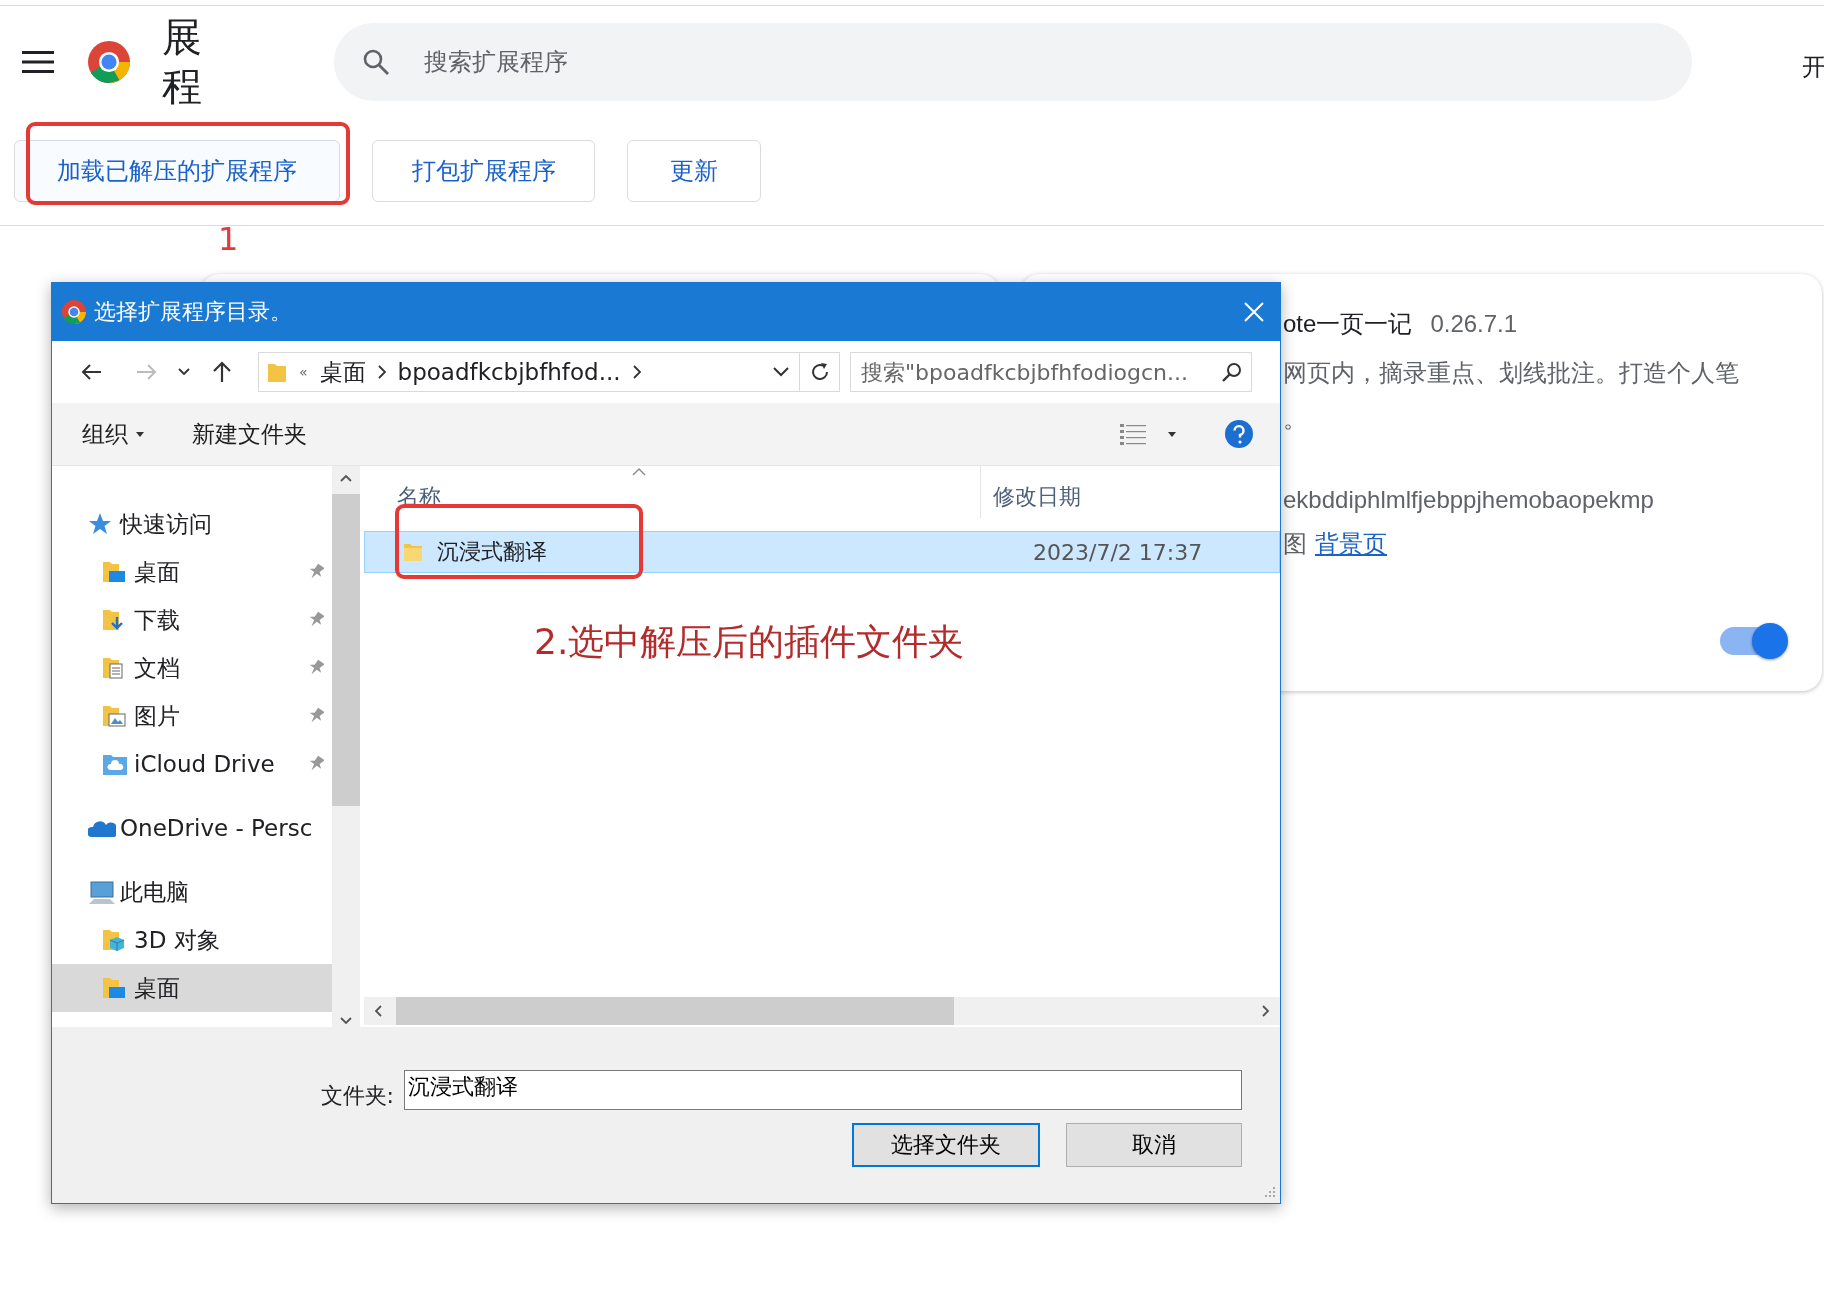 The image size is (1824, 1314). What do you see at coordinates (483, 171) in the screenshot?
I see `toolbar-button: 打包扩展程序` at bounding box center [483, 171].